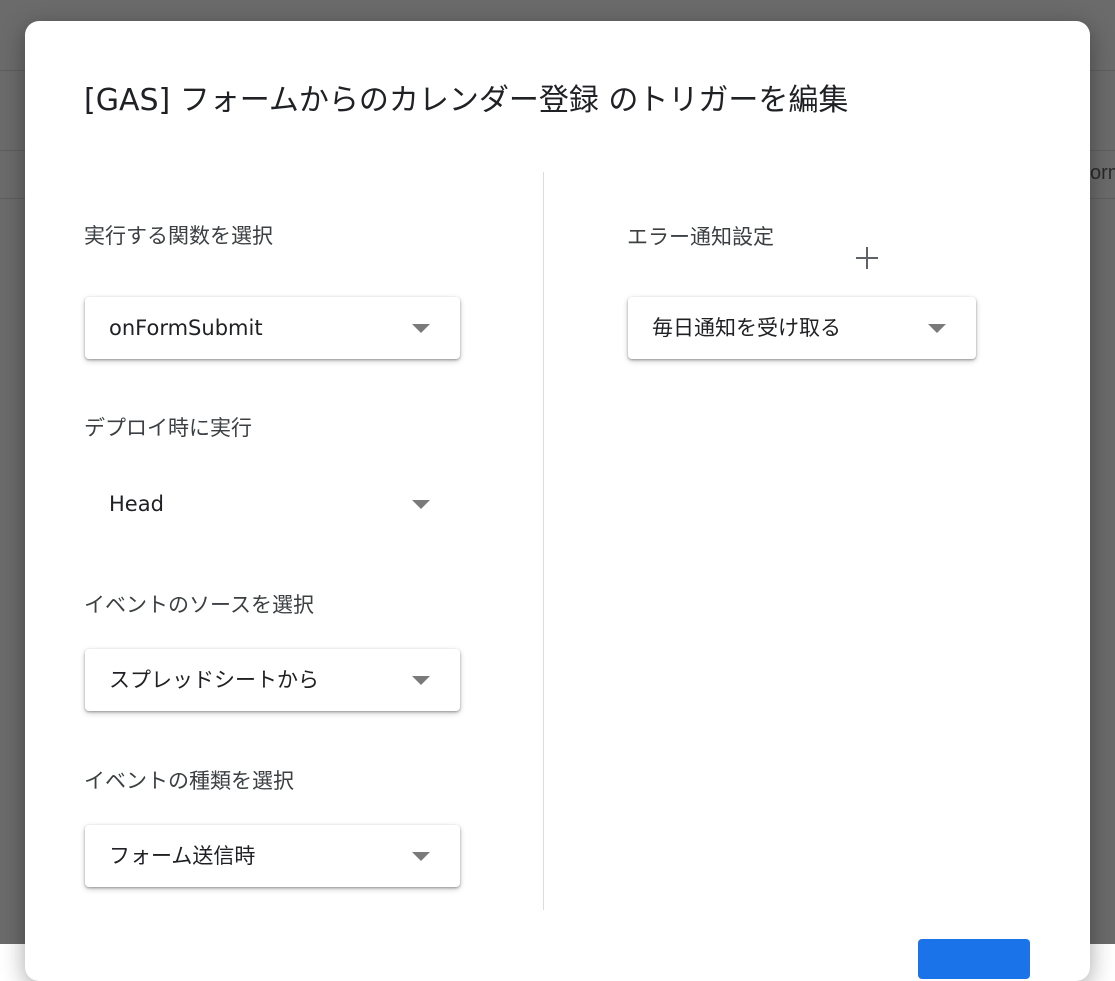 This screenshot has width=1115, height=981. I want to click on error-notification-select: 毎日通知を受け取る, so click(802, 328).